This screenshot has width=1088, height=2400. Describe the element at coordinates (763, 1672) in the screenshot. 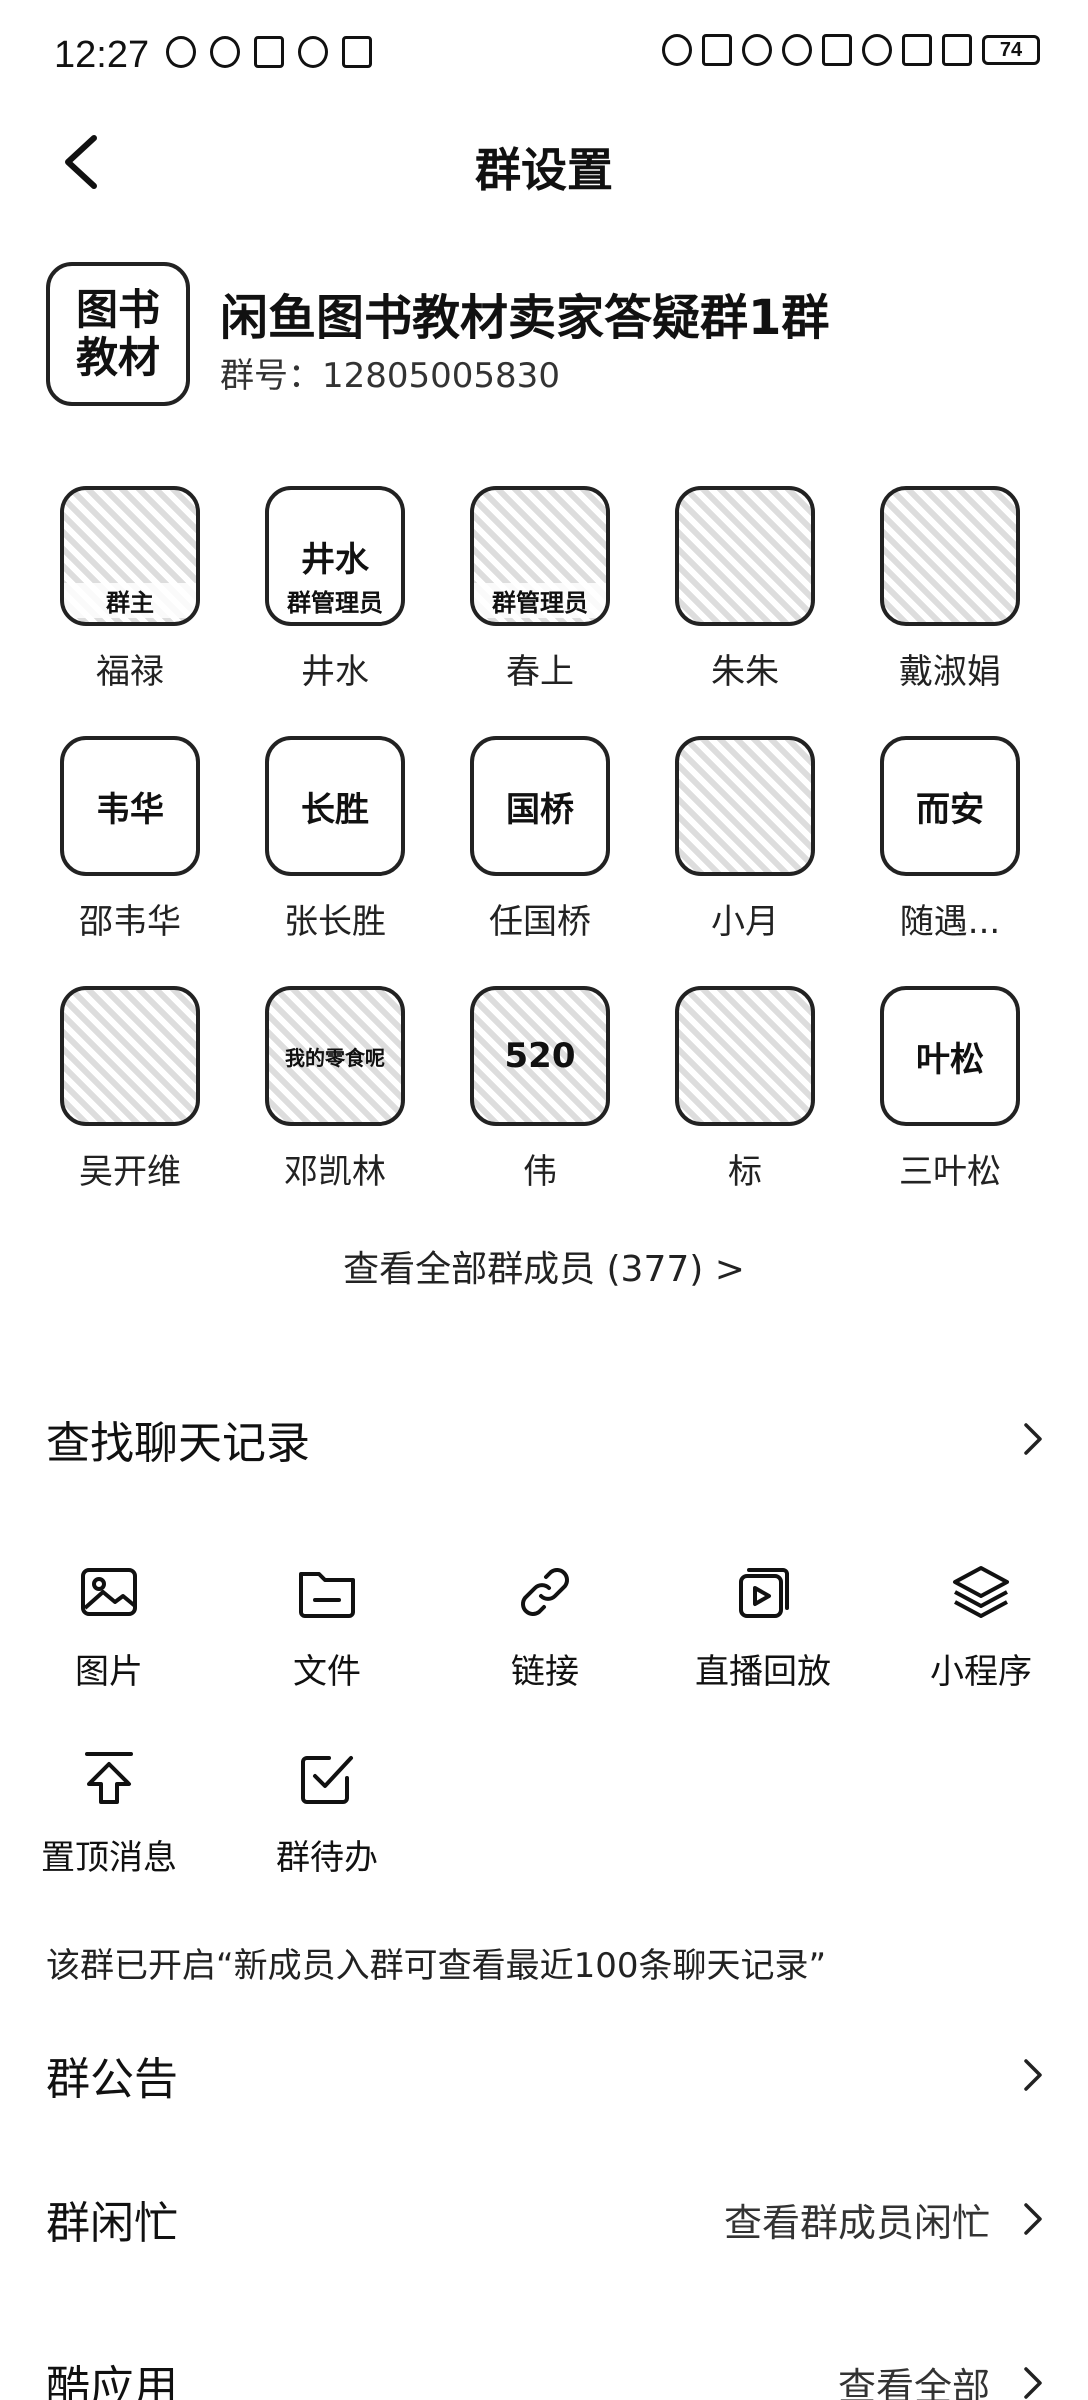

I see `tool-label: 直播回放` at that location.